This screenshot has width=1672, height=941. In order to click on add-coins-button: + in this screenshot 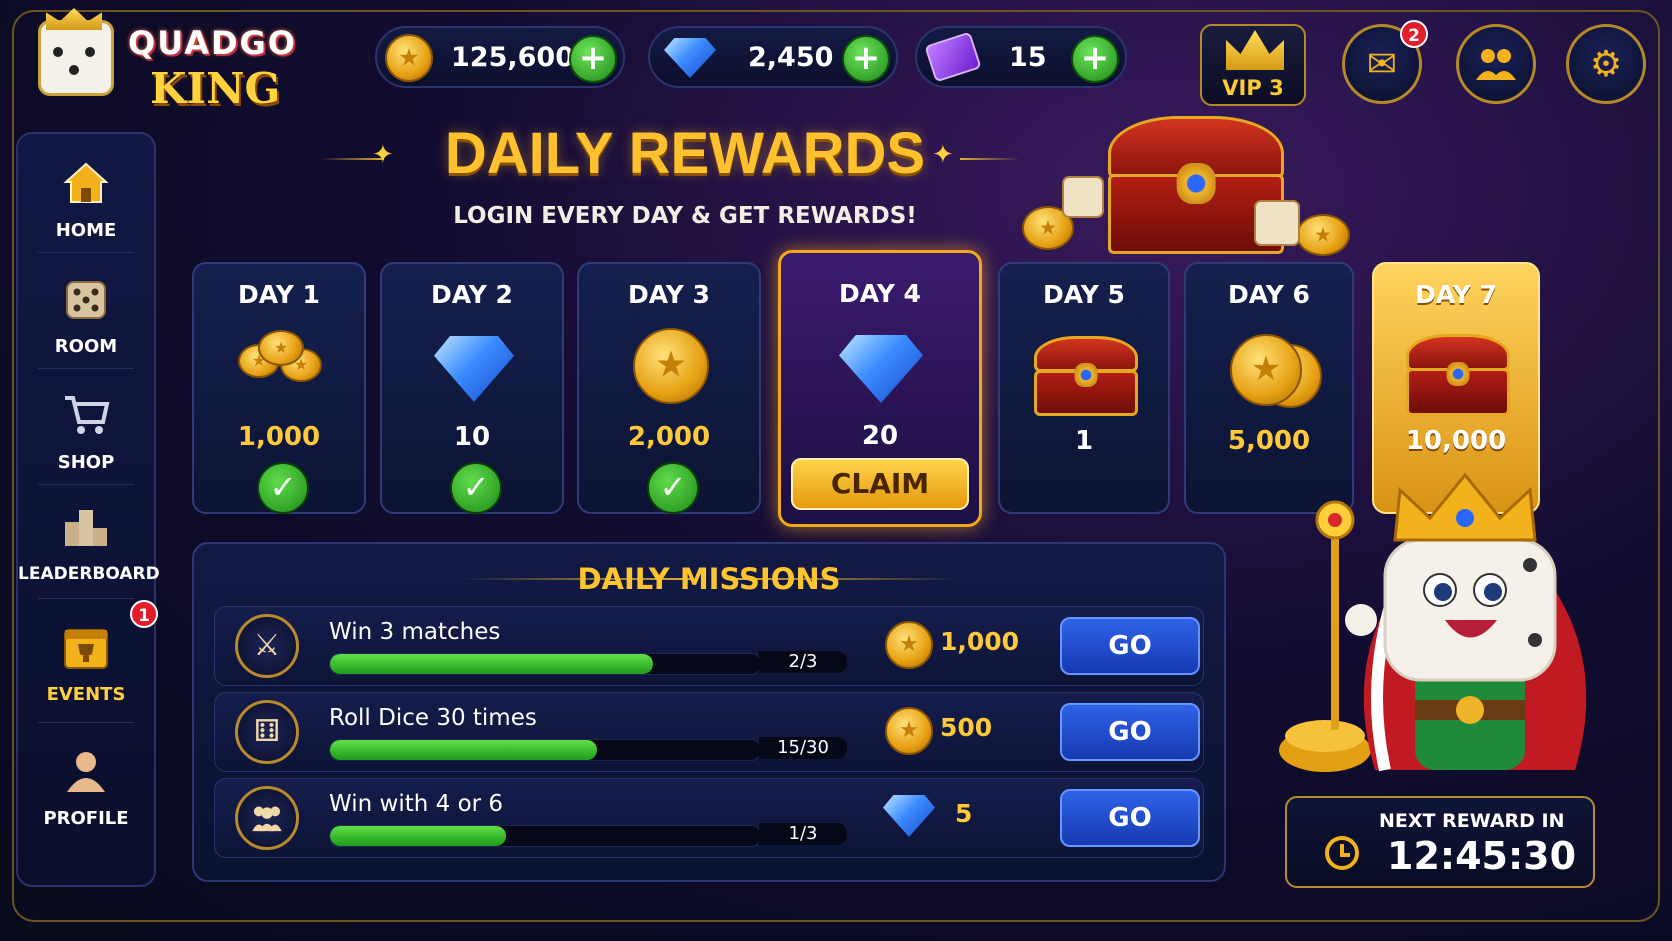, I will do `click(593, 59)`.